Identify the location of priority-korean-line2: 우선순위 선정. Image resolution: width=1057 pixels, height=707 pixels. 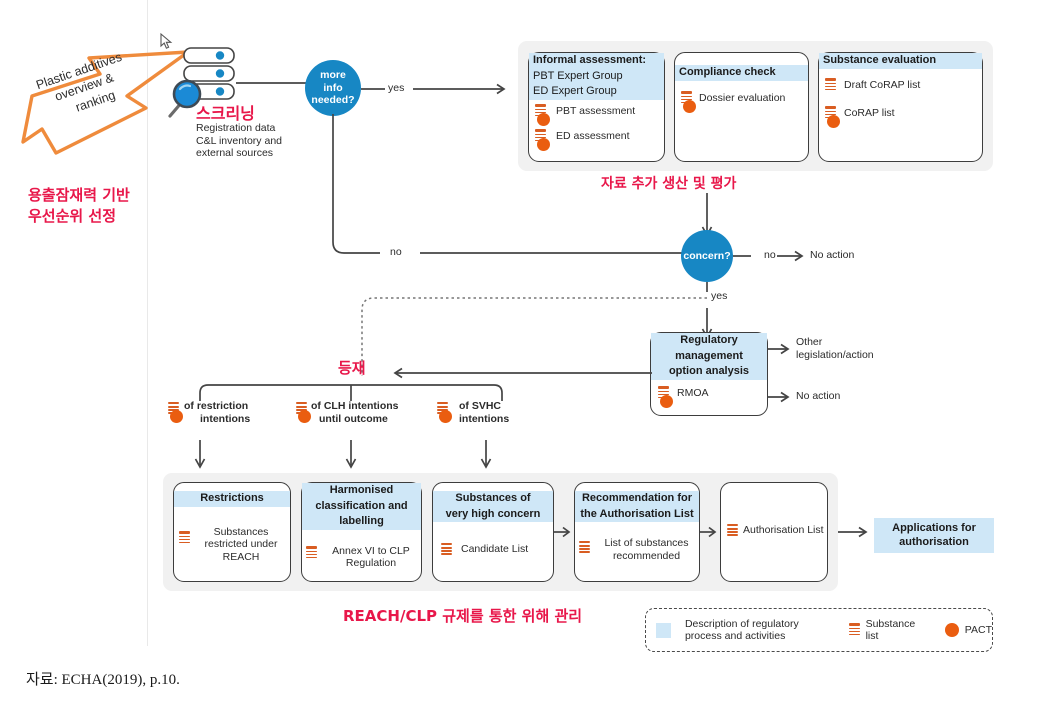
(72, 216).